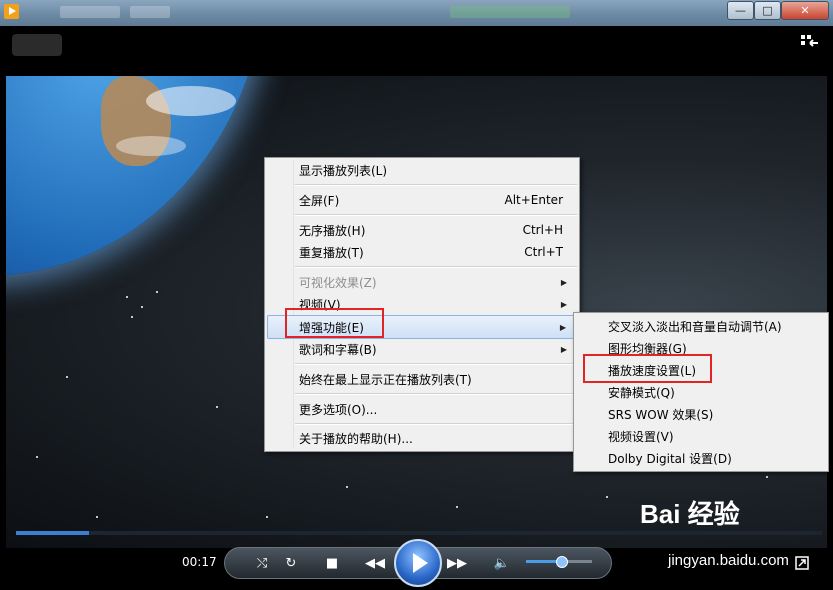 The width and height of the screenshot is (833, 590). Describe the element at coordinates (418, 563) in the screenshot. I see `play-icon` at that location.